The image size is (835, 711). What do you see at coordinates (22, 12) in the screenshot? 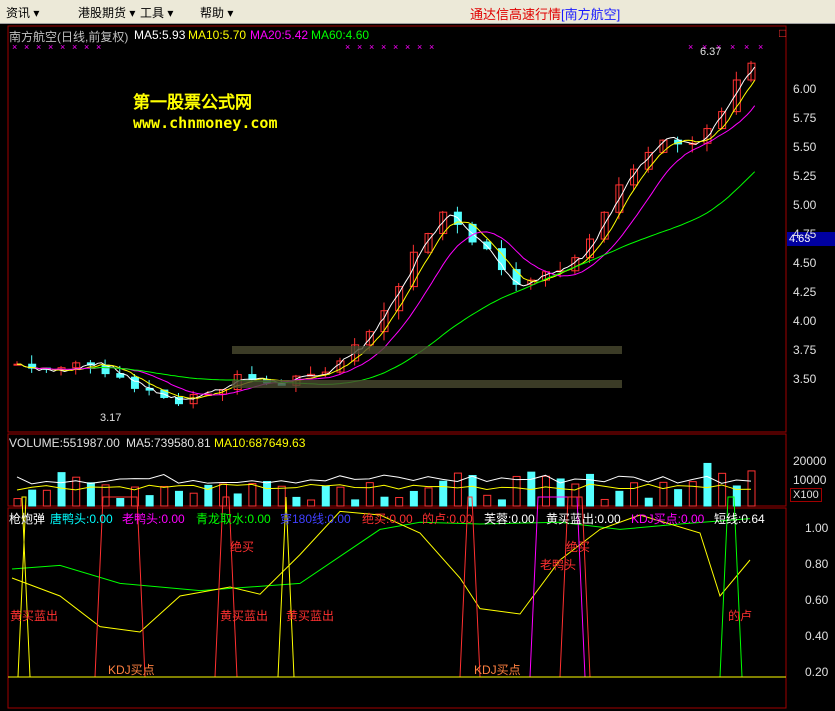
I see `menu-info: 资讯 ▾` at bounding box center [22, 12].